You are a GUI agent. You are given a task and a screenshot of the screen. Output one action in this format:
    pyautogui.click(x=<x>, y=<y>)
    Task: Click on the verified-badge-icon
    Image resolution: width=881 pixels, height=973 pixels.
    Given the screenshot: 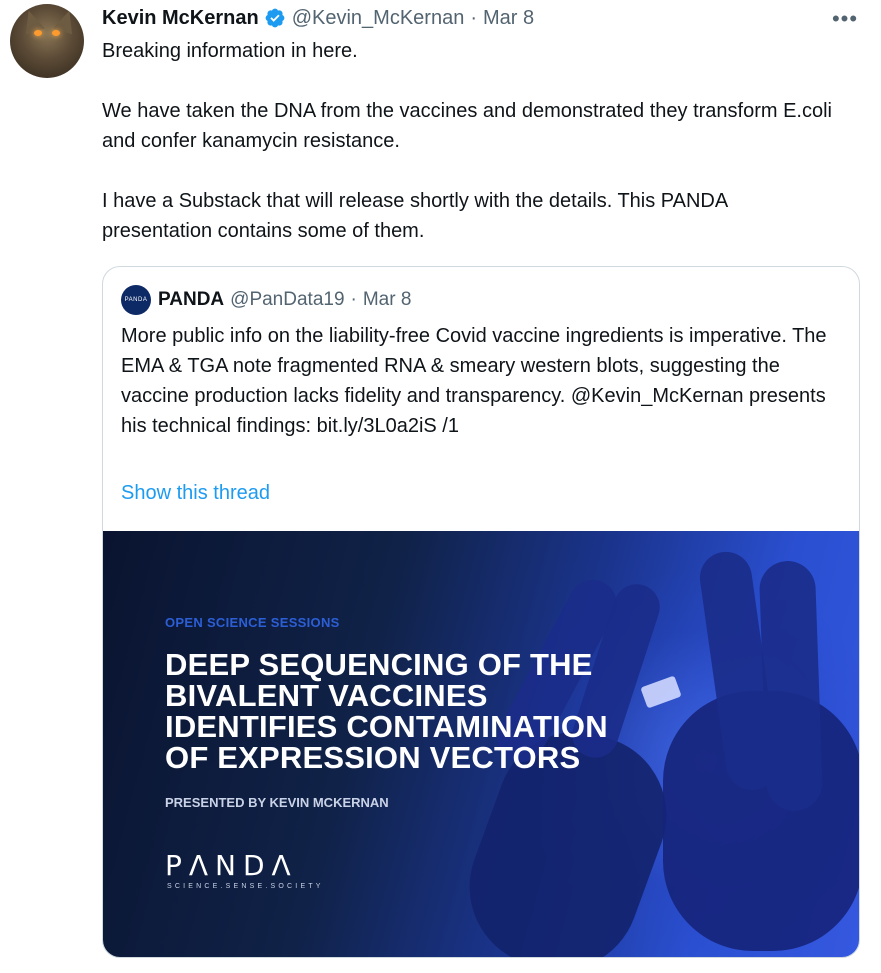 What is the action you would take?
    pyautogui.click(x=275, y=18)
    